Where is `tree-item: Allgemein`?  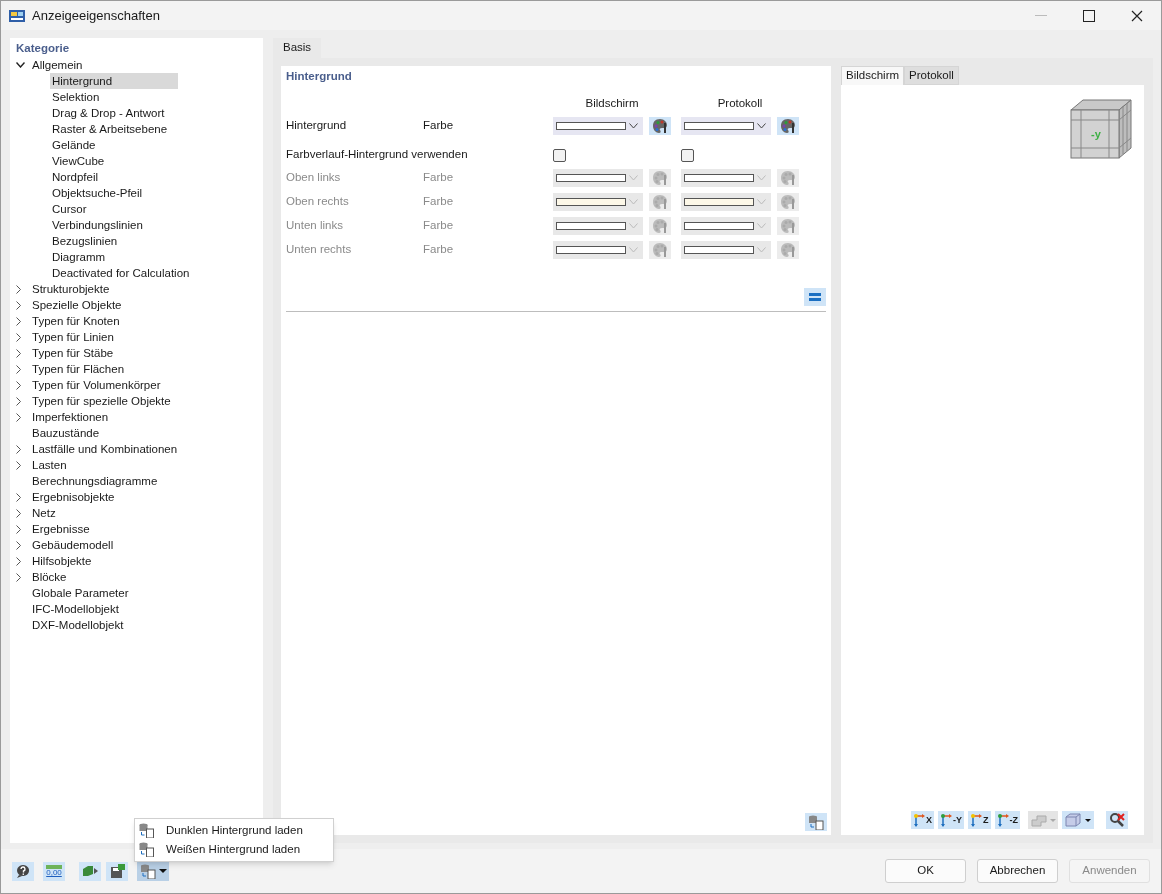 tree-item: Allgemein is located at coordinates (57, 65).